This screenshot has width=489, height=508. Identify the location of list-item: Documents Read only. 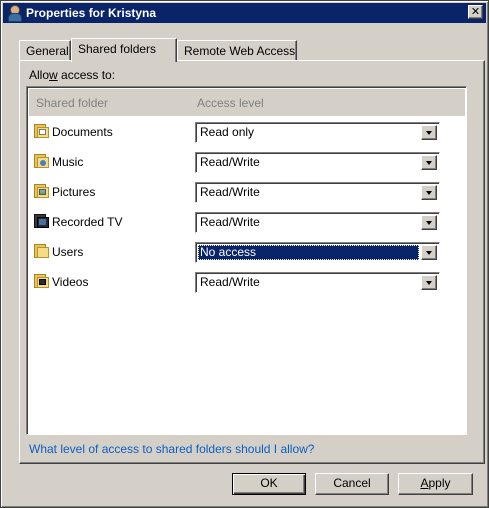
(247, 135).